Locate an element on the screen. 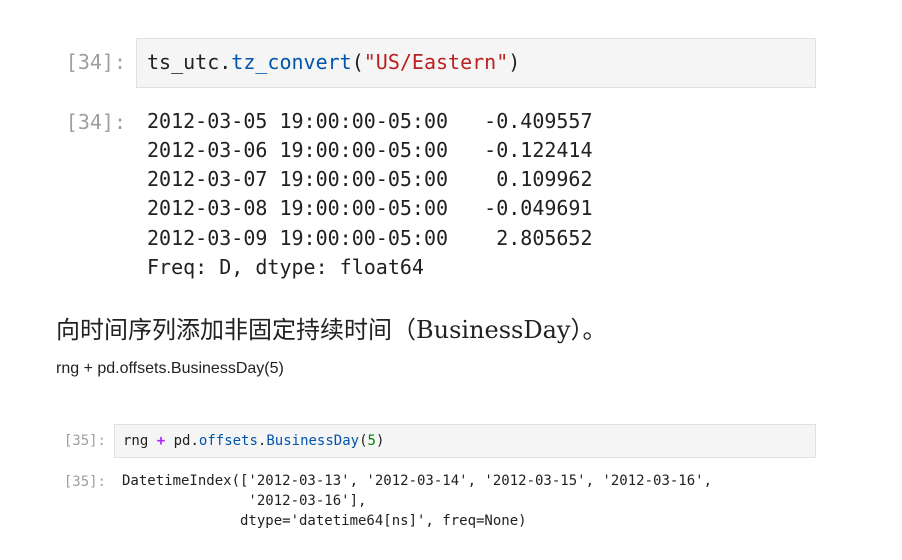 The image size is (902, 560). code-token: offsets is located at coordinates (228, 441).